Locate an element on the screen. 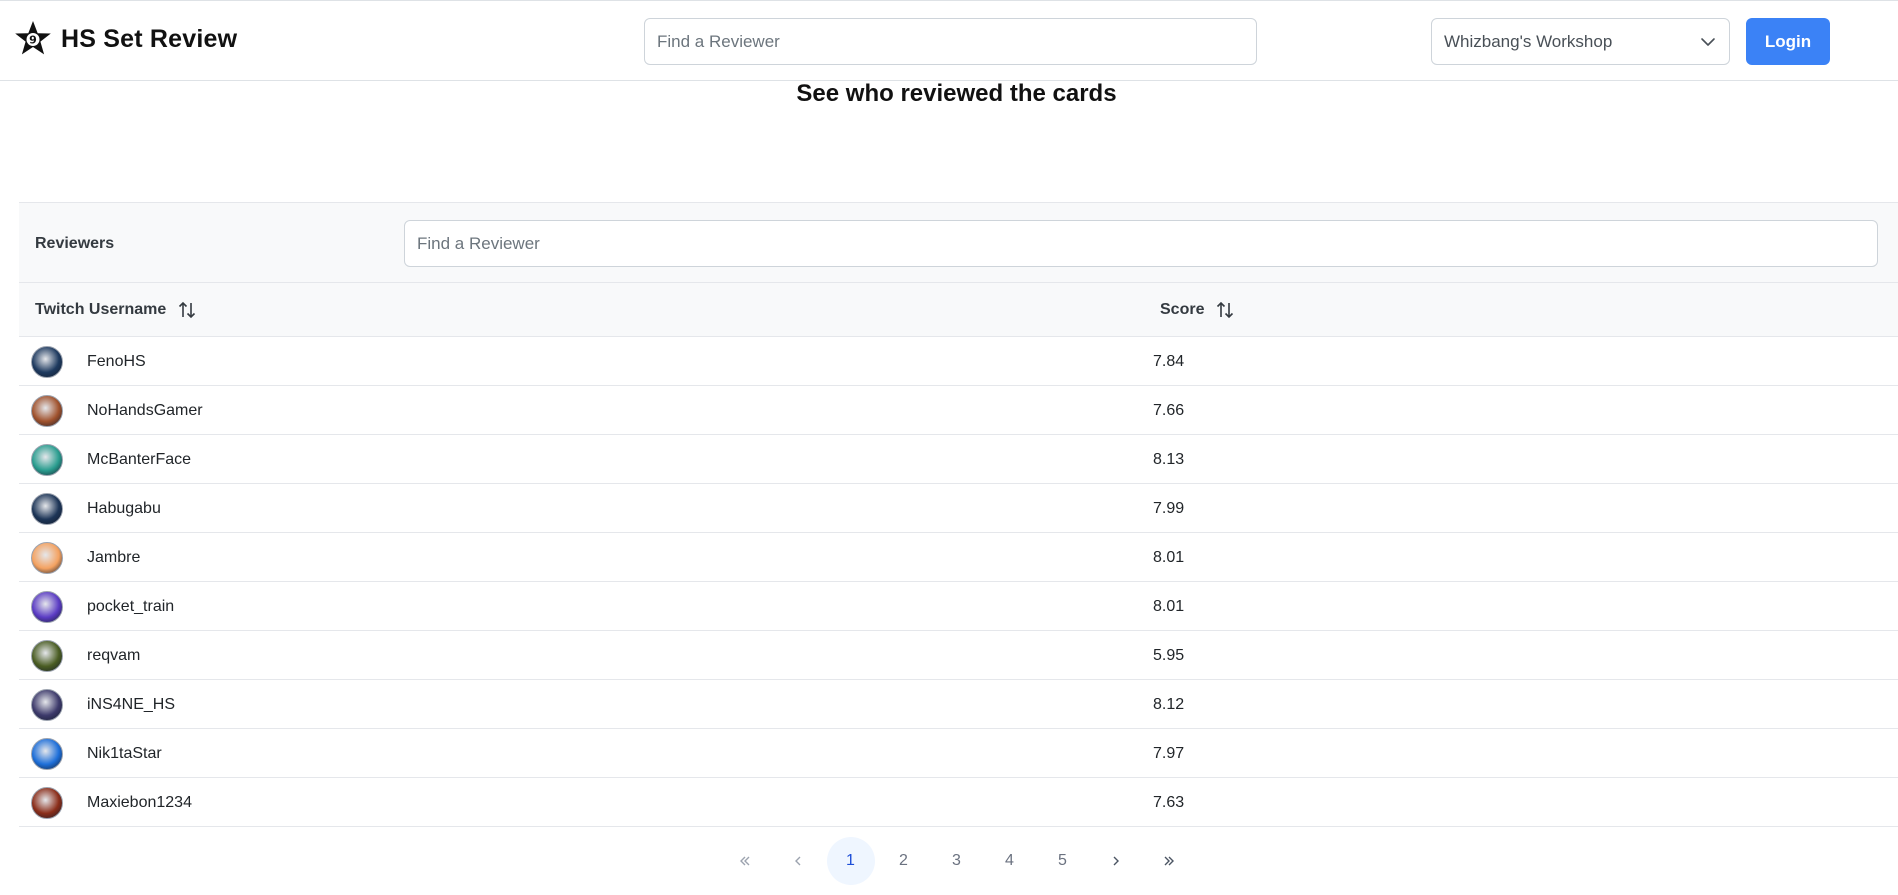 The image size is (1898, 895). reviewer-username: McBanterFace is located at coordinates (139, 459).